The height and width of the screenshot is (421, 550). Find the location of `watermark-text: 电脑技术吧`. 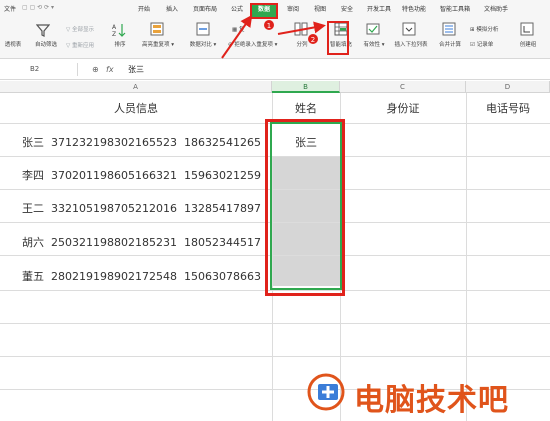

watermark-text: 电脑技术吧 is located at coordinates (431, 400).